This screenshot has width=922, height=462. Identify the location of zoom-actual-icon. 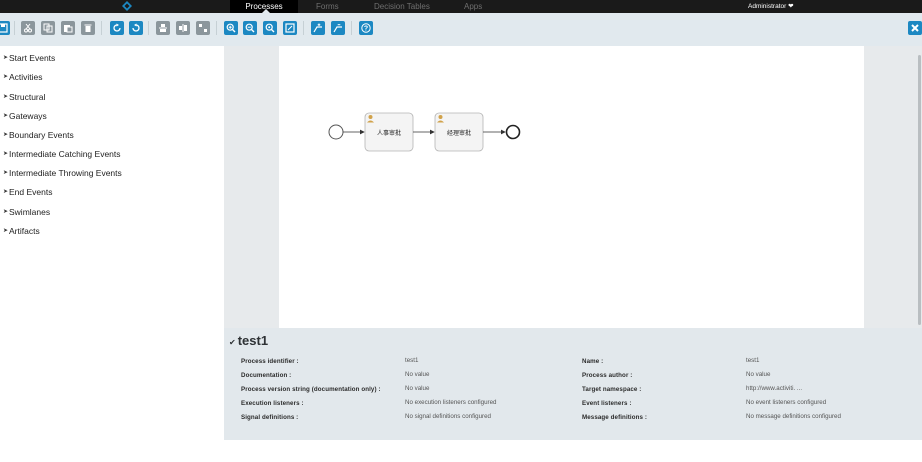
(270, 28).